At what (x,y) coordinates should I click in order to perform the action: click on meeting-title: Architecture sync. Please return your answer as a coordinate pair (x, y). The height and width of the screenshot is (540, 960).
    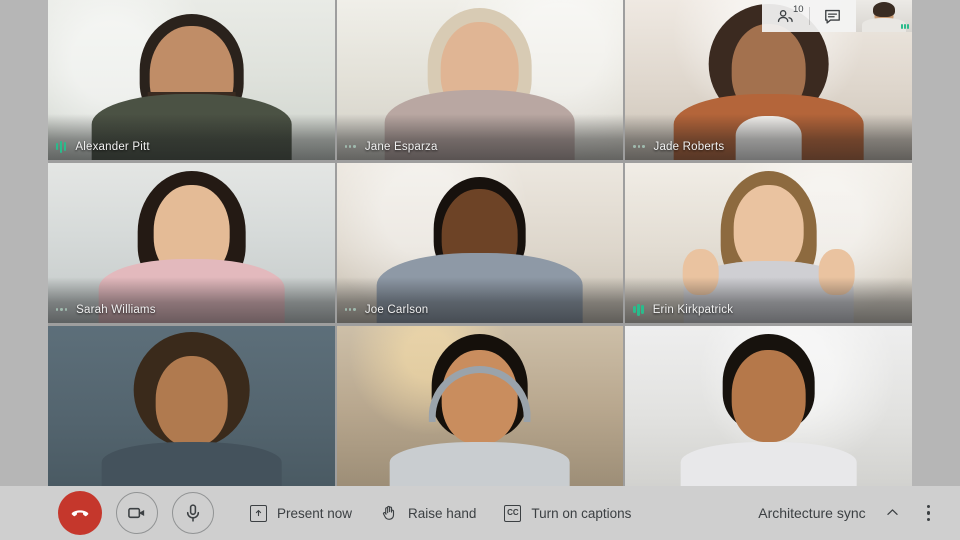
    Looking at the image, I should click on (812, 512).